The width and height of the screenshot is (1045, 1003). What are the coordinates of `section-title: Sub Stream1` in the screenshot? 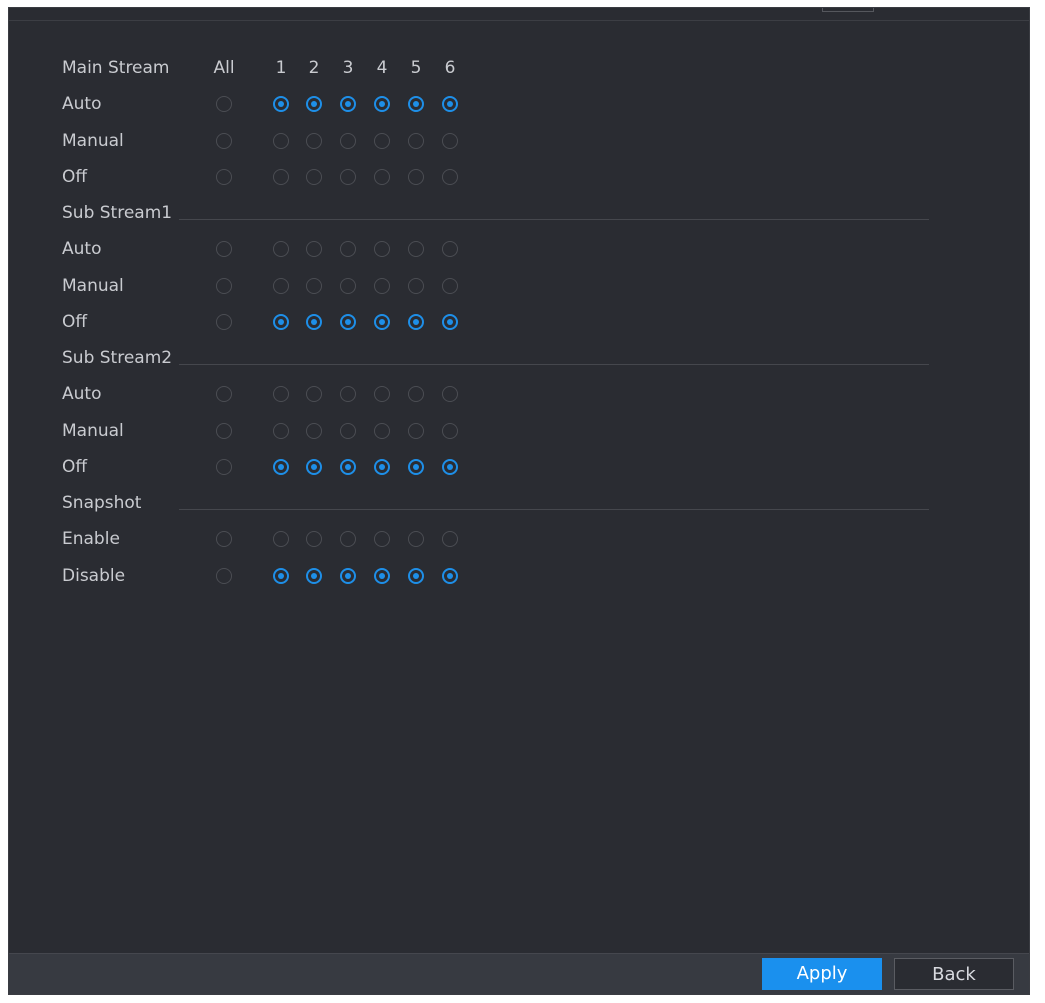 It's located at (117, 213).